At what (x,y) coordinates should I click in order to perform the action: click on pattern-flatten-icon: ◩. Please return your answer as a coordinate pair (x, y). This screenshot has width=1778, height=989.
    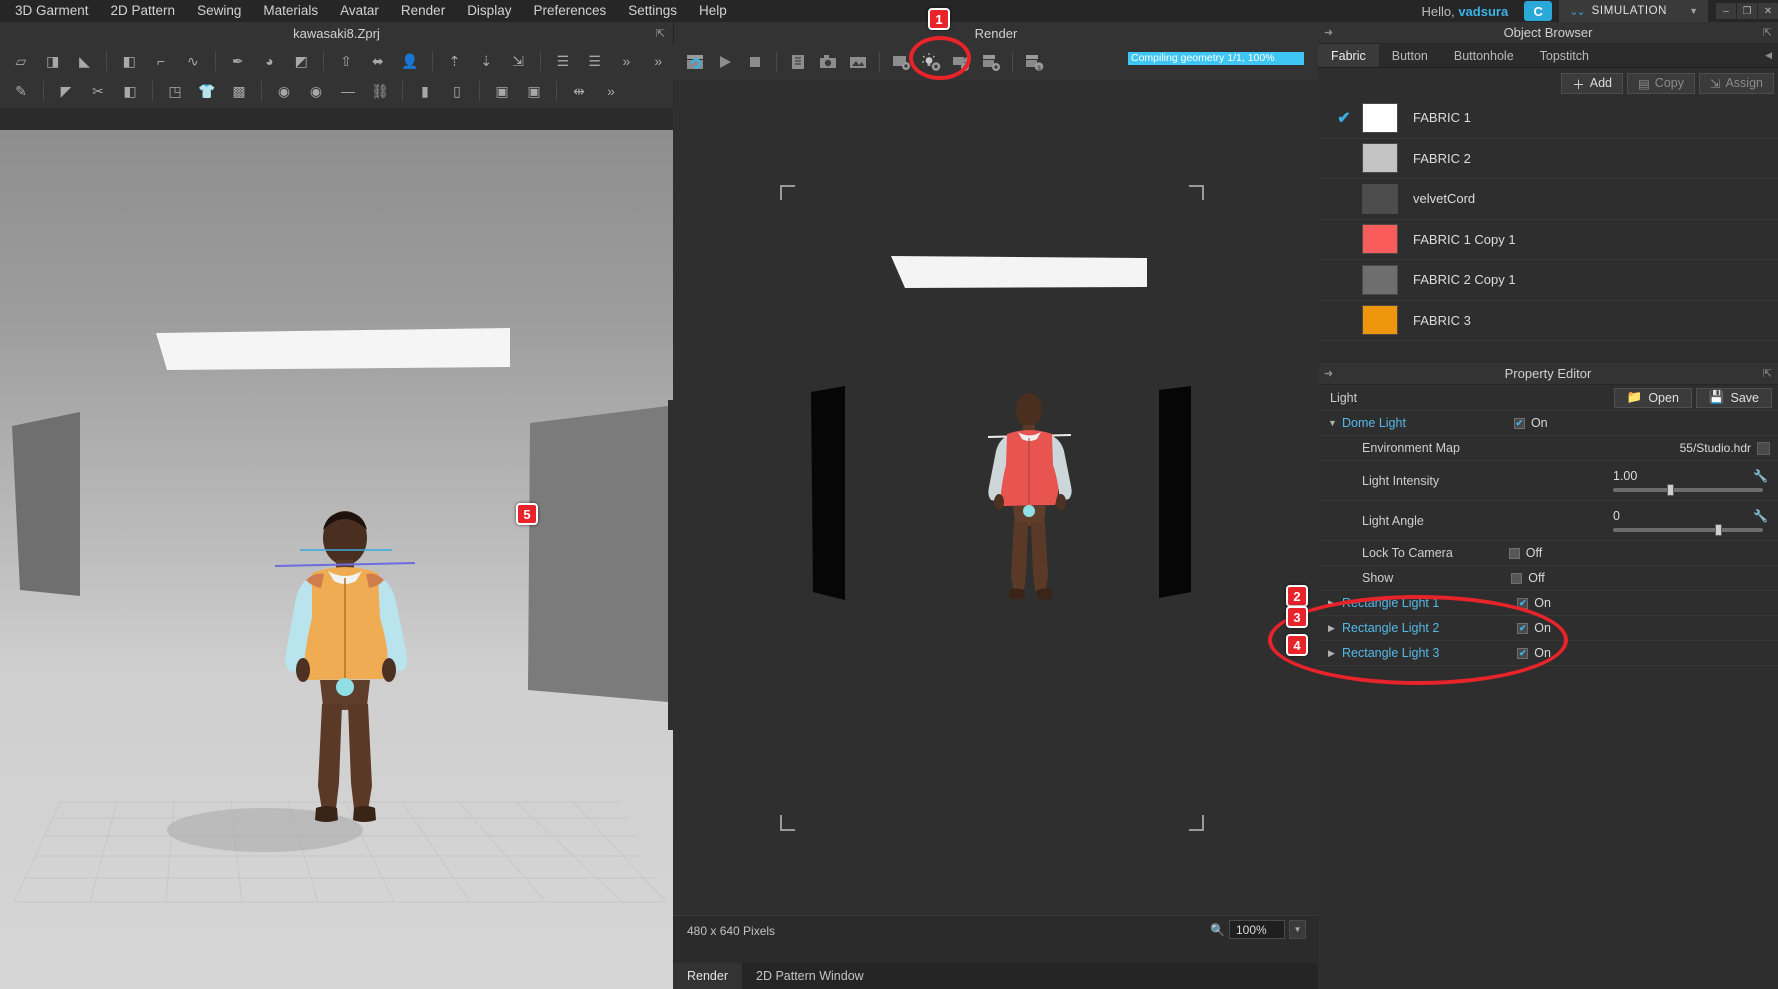
    Looking at the image, I should click on (301, 61).